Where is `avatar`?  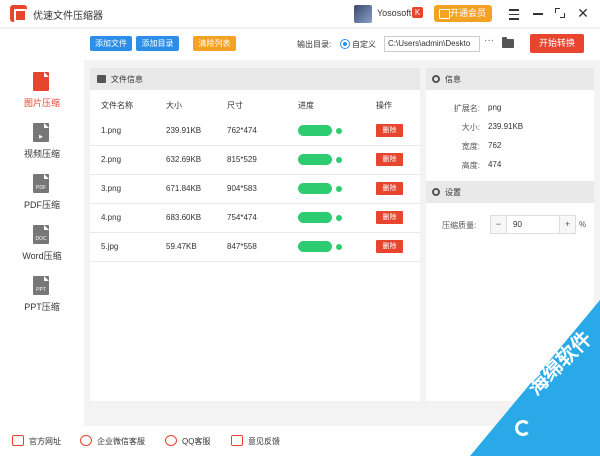 avatar is located at coordinates (363, 14).